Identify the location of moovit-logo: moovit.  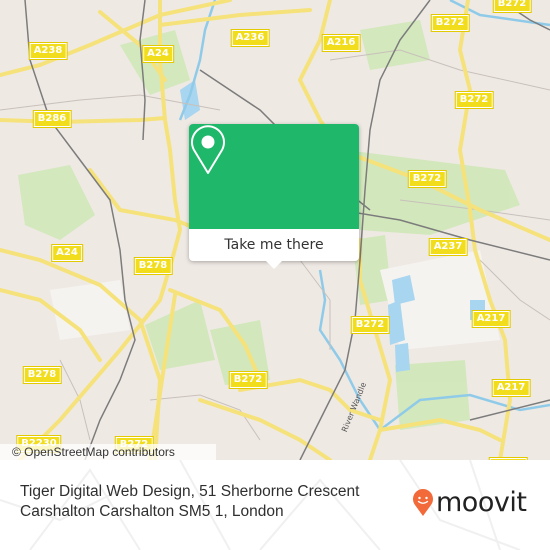
(469, 502).